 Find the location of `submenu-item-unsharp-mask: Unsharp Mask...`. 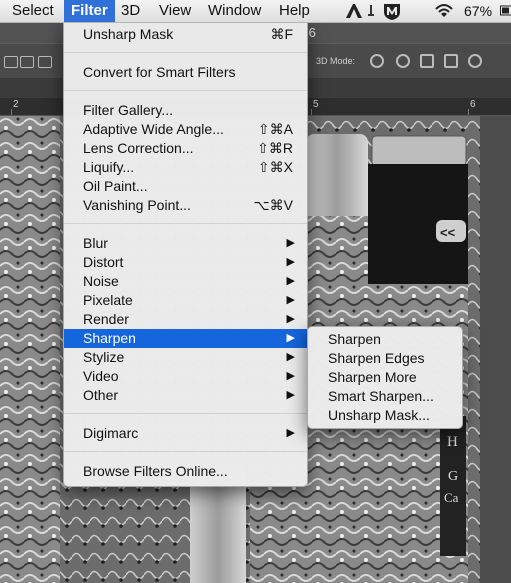

submenu-item-unsharp-mask: Unsharp Mask... is located at coordinates (385, 415).